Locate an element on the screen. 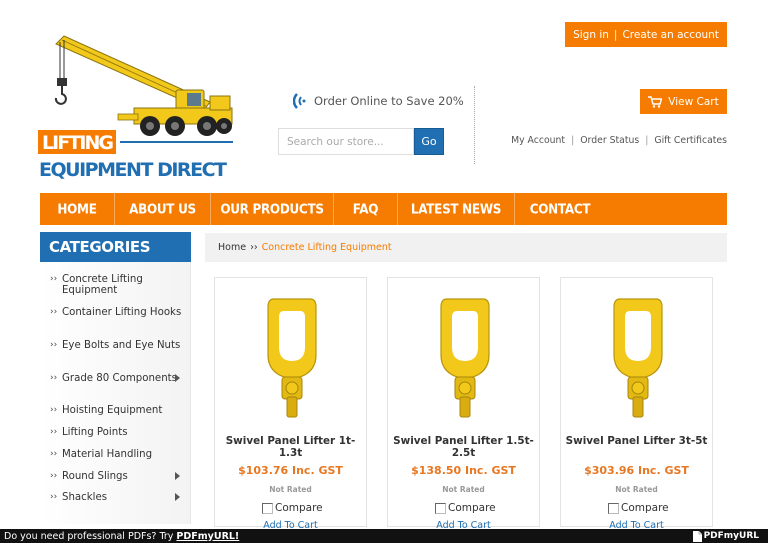  category-item-container-hooks: ›› Container Lifting Hooks is located at coordinates (116, 312).